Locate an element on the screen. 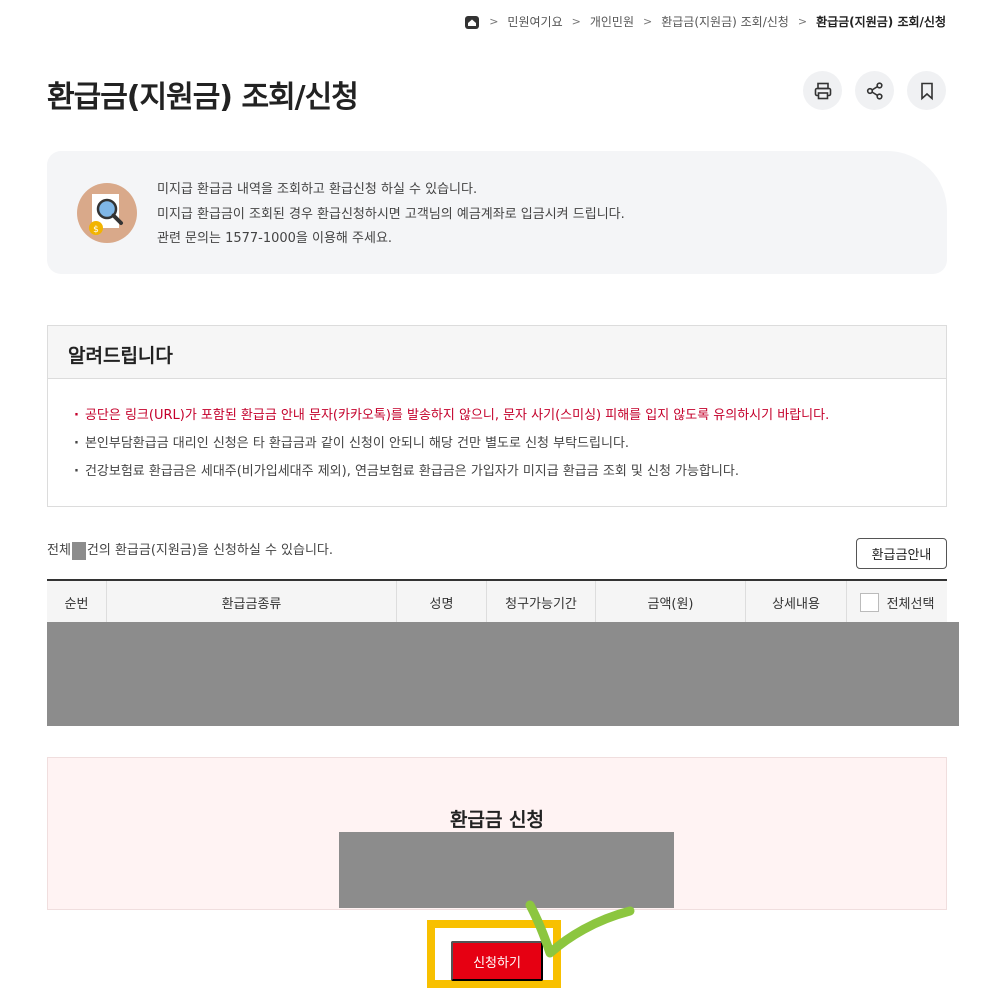  page-tools is located at coordinates (874, 90).